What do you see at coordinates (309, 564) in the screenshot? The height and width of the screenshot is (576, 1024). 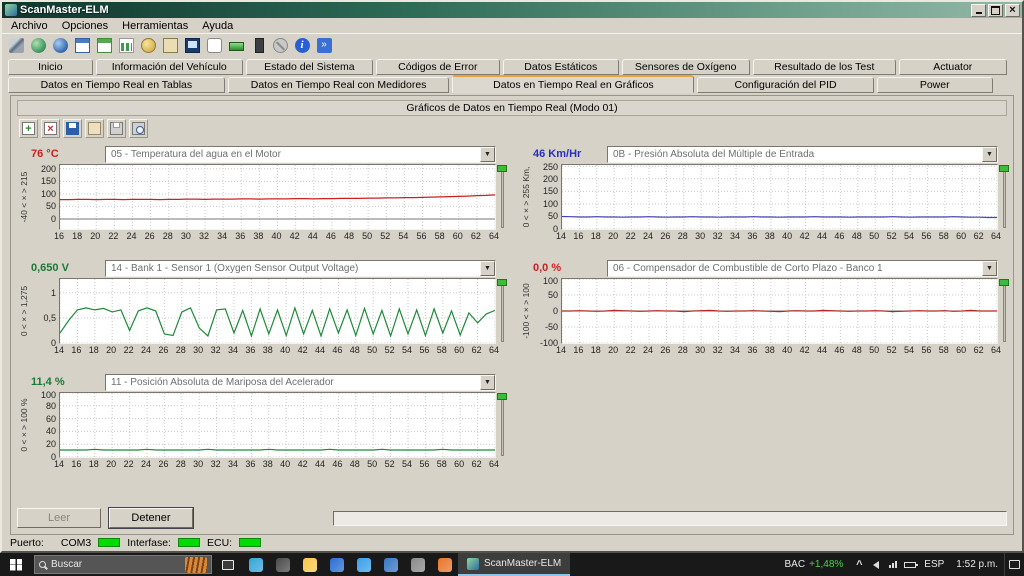 I see `explorer-icon` at bounding box center [309, 564].